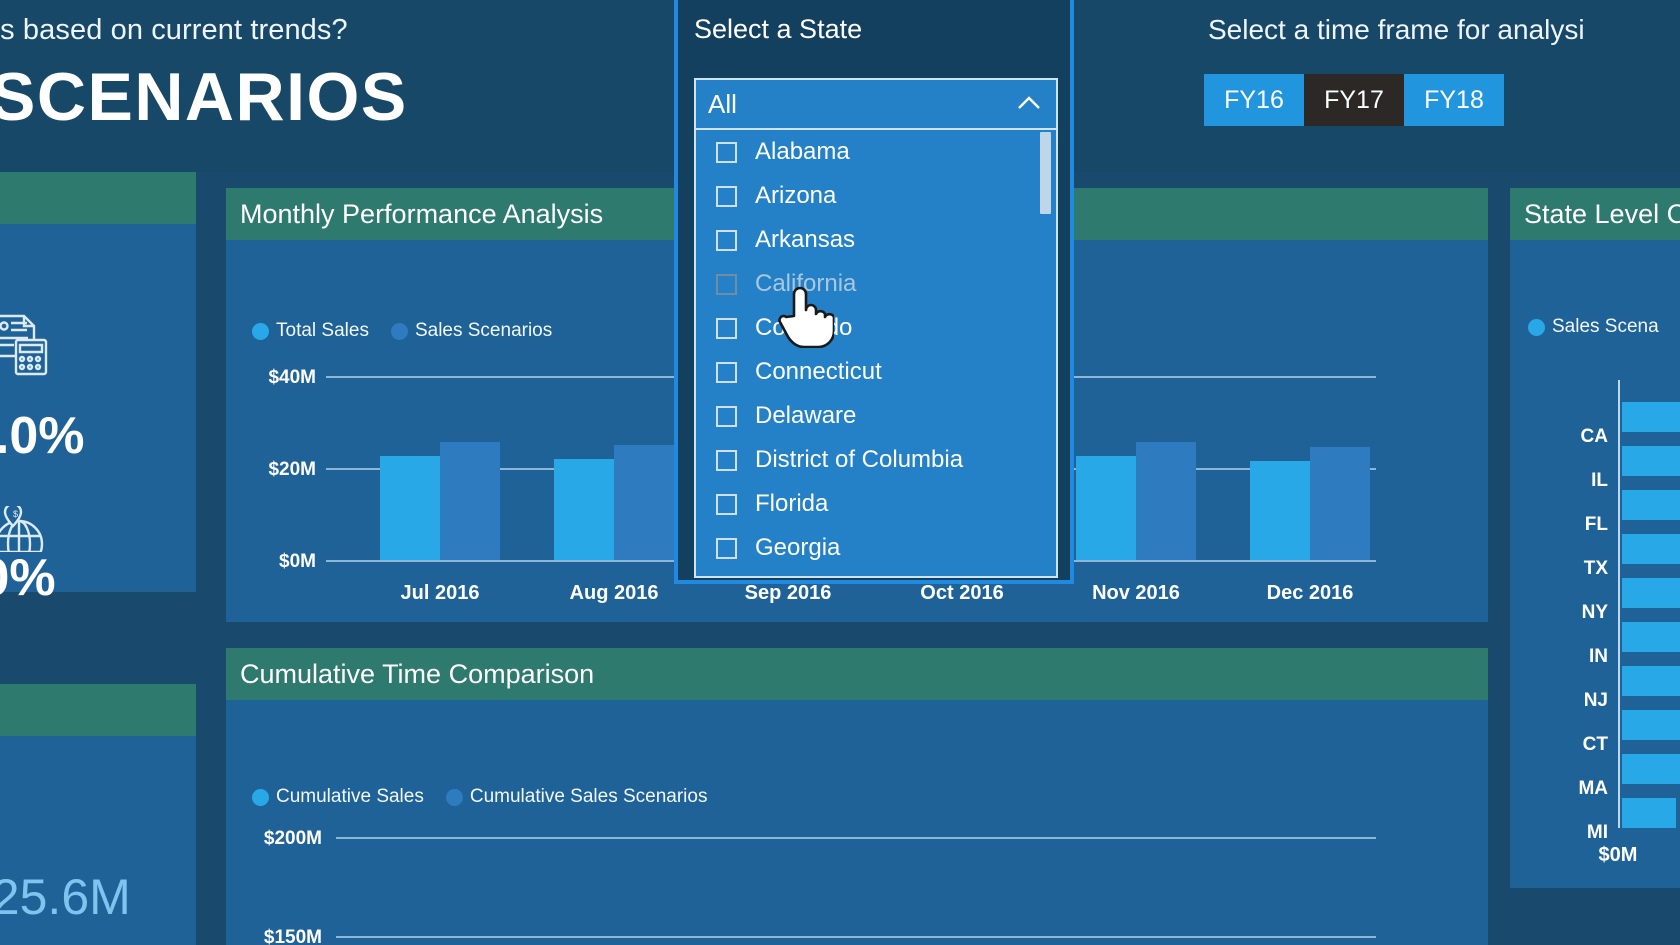 This screenshot has height=945, width=1680. I want to click on ytick-20m: $20M, so click(292, 469).